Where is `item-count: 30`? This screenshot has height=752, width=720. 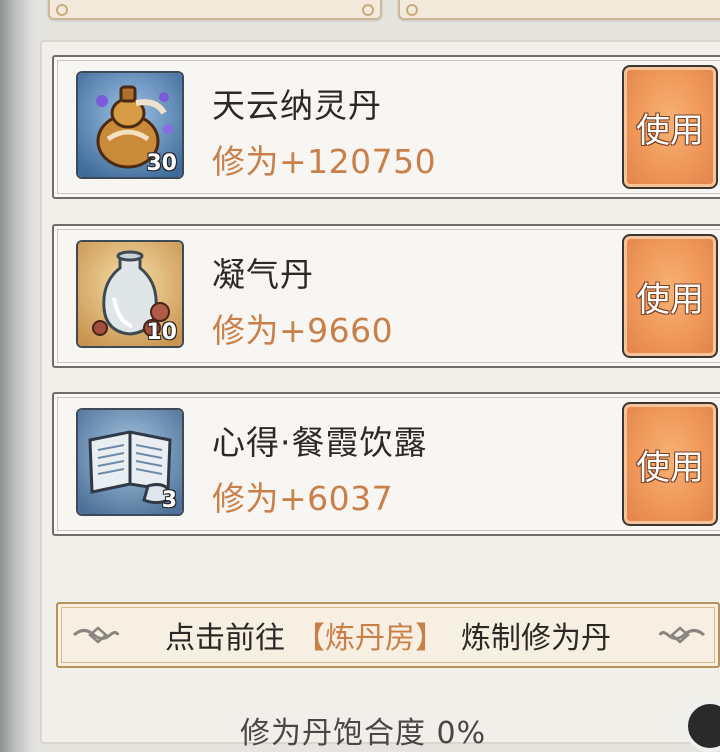
item-count: 30 is located at coordinates (161, 163).